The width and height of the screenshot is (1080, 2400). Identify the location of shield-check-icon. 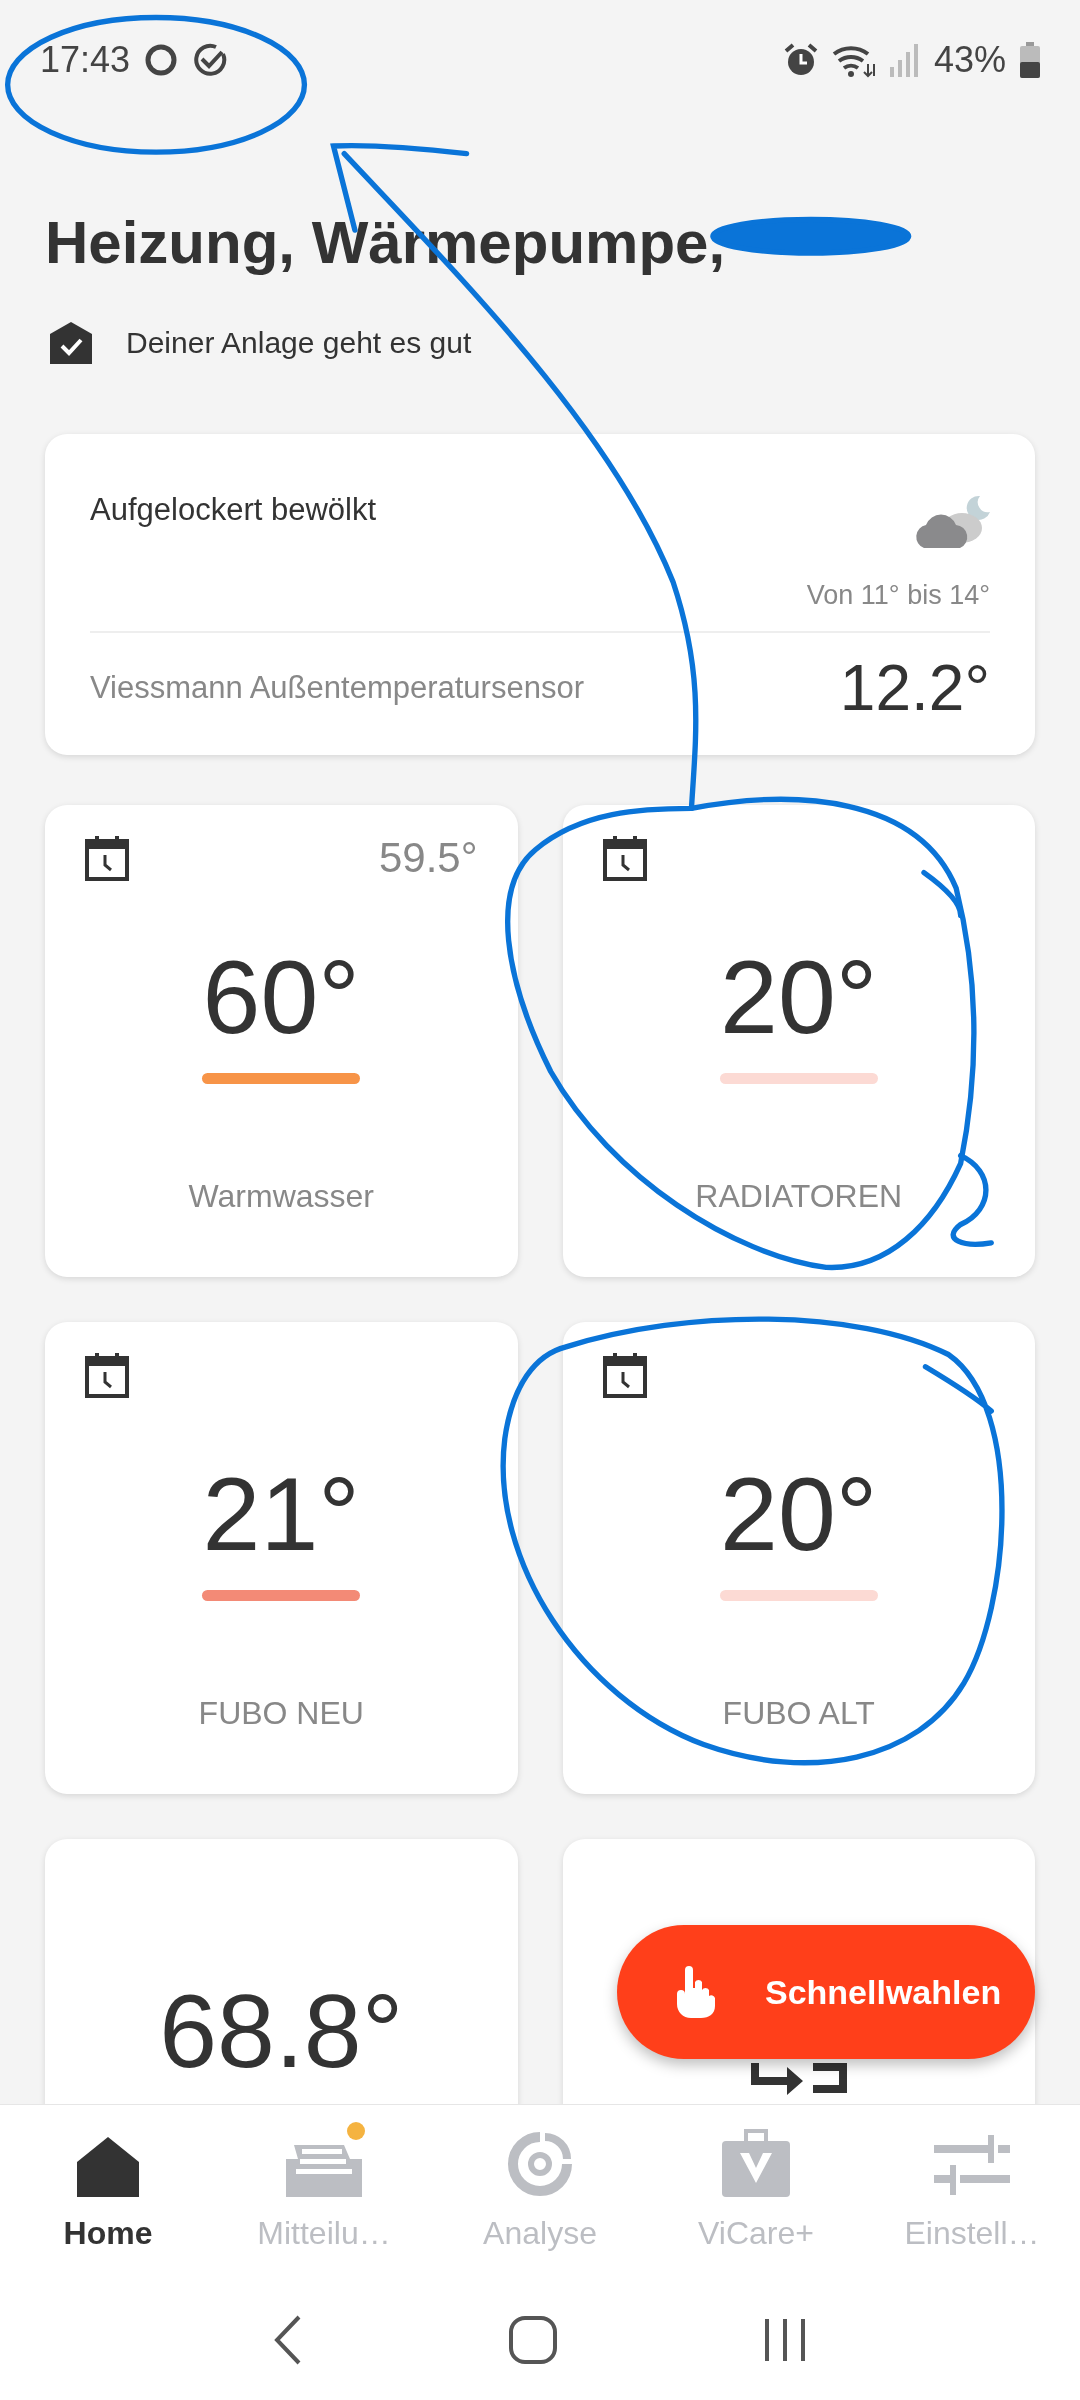
(71, 343).